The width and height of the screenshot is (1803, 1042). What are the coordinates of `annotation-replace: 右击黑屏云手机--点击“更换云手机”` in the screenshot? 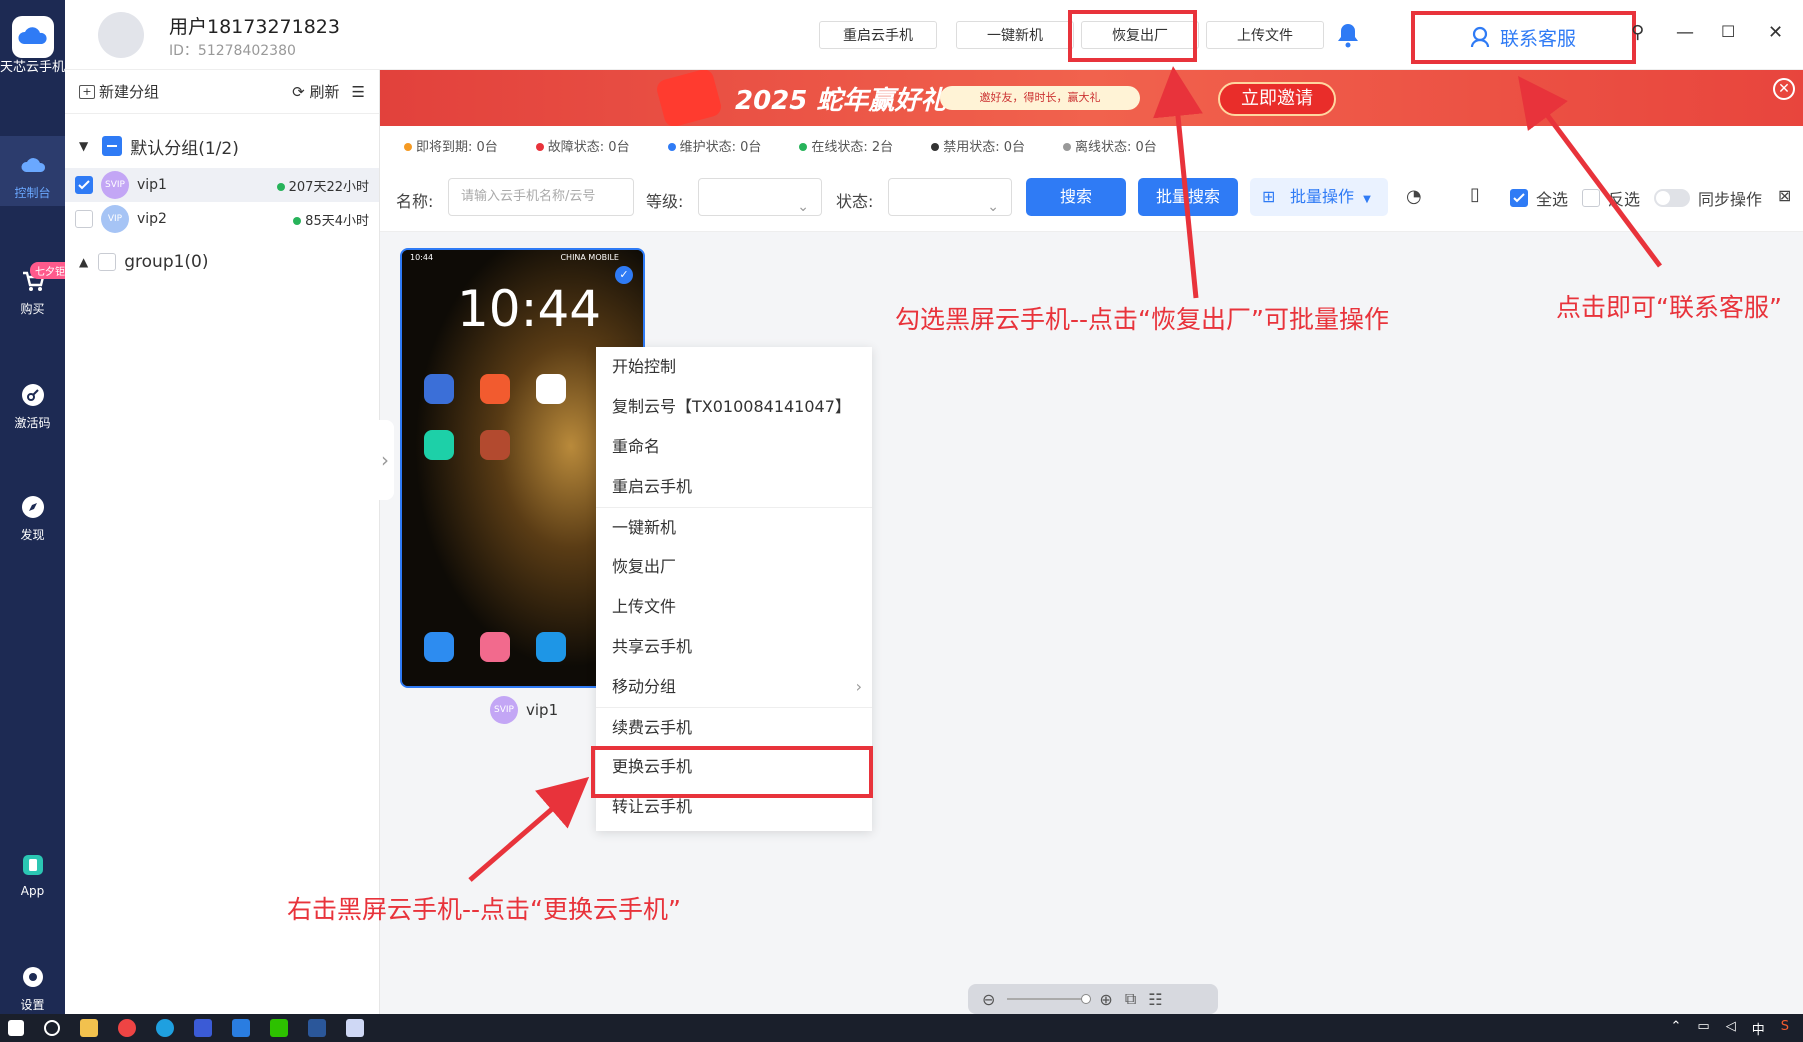 It's located at (484, 909).